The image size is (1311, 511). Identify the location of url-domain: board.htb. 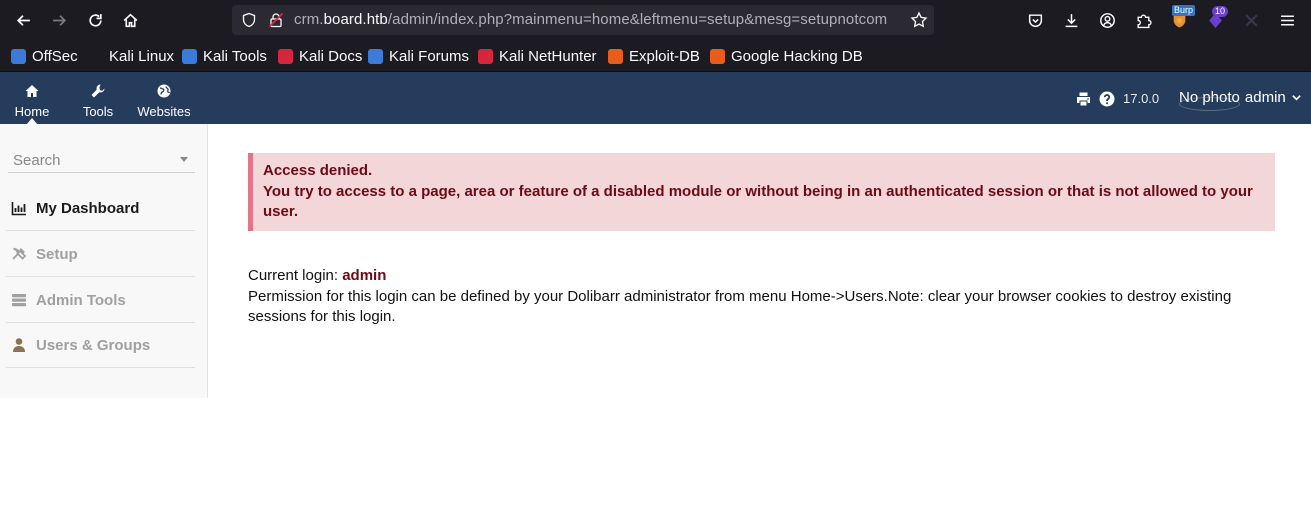
(355, 19).